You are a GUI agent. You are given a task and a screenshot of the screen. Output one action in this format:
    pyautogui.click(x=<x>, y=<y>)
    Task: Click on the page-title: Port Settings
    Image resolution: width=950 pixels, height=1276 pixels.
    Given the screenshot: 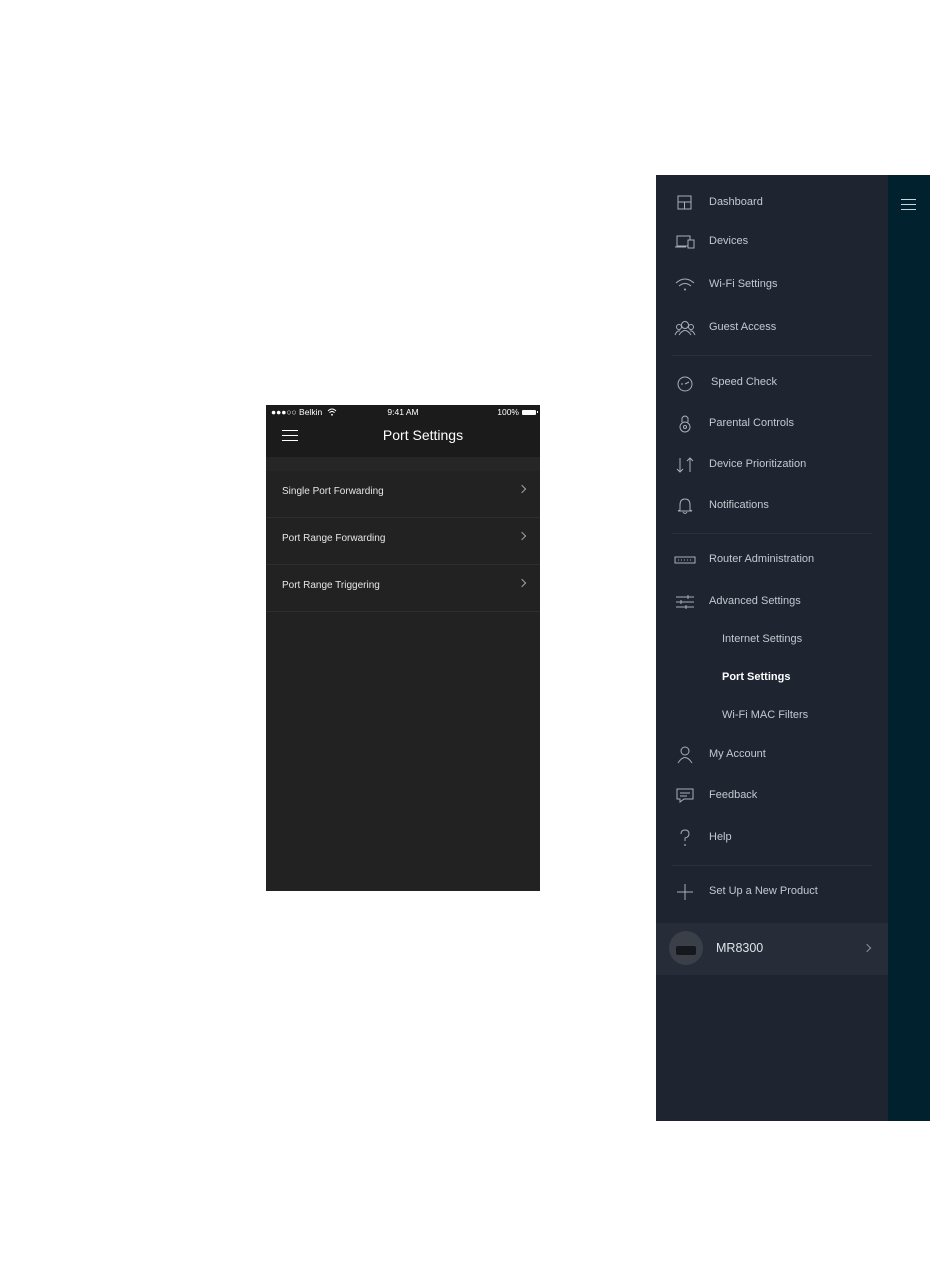 What is the action you would take?
    pyautogui.click(x=423, y=435)
    